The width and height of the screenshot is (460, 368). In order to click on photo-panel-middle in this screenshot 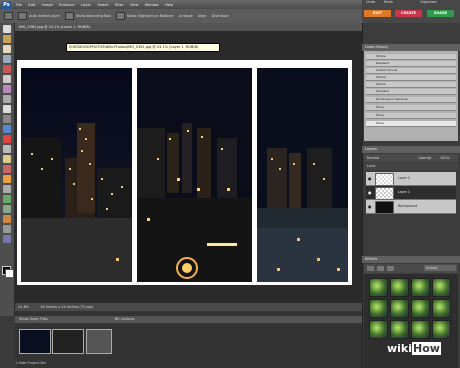, I will do `click(194, 175)`.